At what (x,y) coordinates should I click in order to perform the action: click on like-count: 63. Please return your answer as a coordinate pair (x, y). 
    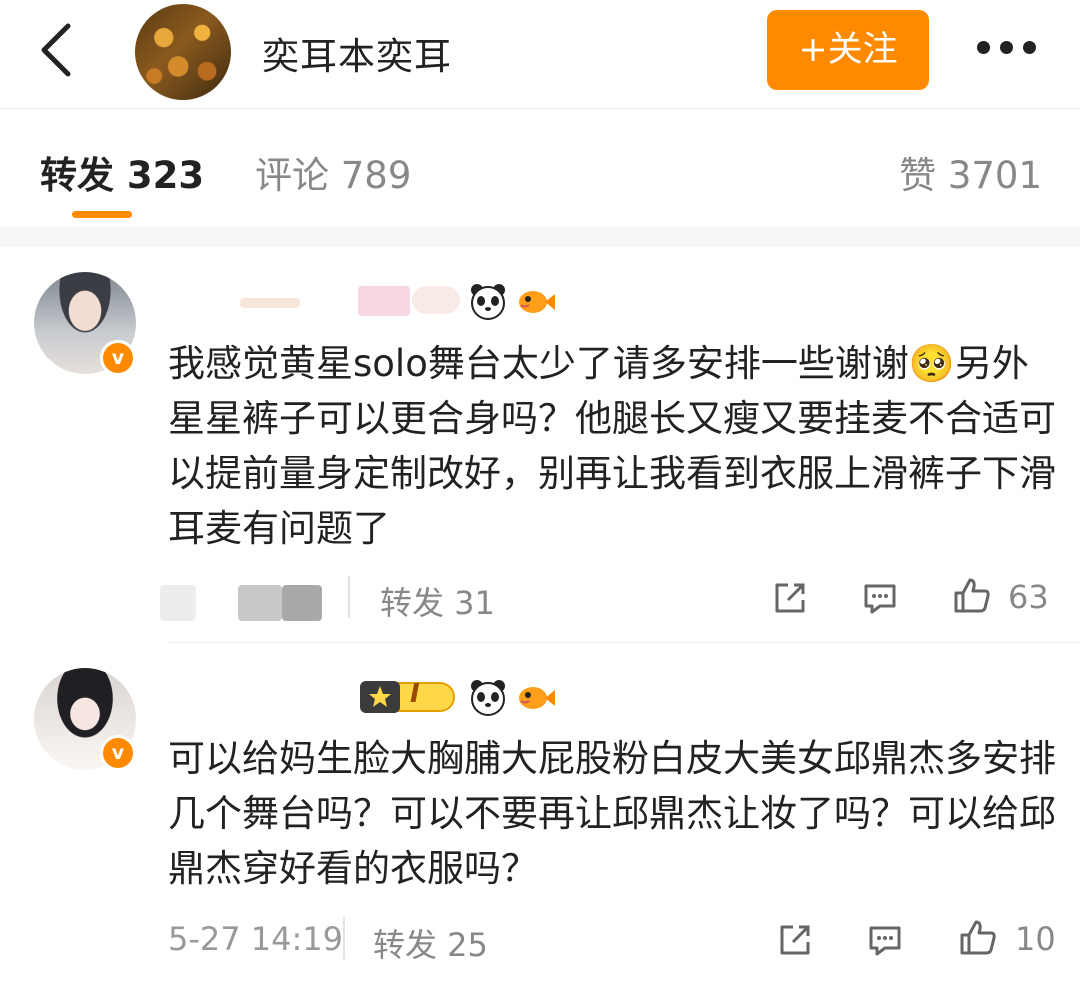
    Looking at the image, I should click on (1028, 597).